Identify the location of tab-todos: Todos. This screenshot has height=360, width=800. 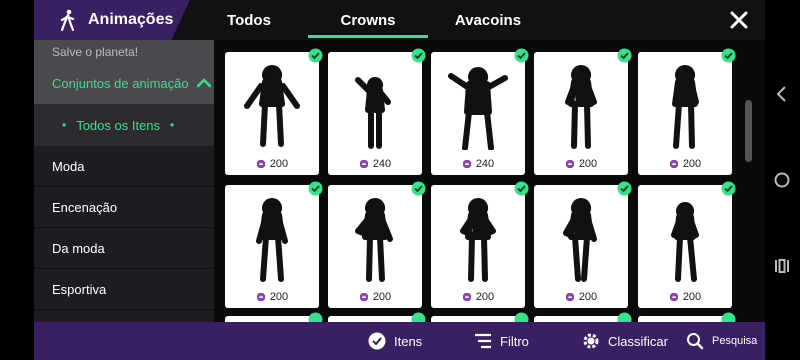
(249, 20).